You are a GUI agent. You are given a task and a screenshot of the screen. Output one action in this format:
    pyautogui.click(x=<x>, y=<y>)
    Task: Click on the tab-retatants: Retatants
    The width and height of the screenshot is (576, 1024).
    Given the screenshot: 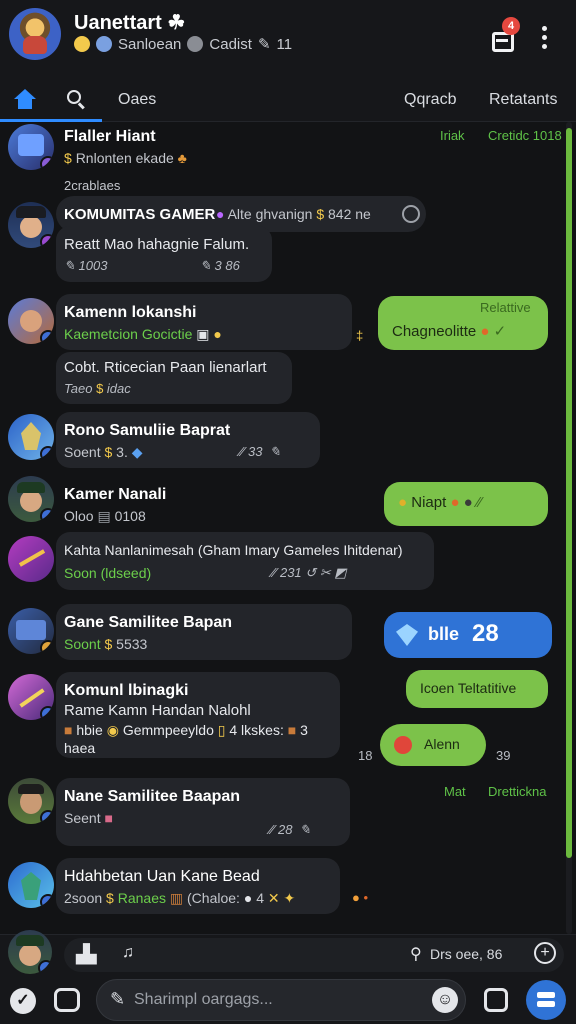 What is the action you would take?
    pyautogui.click(x=523, y=100)
    